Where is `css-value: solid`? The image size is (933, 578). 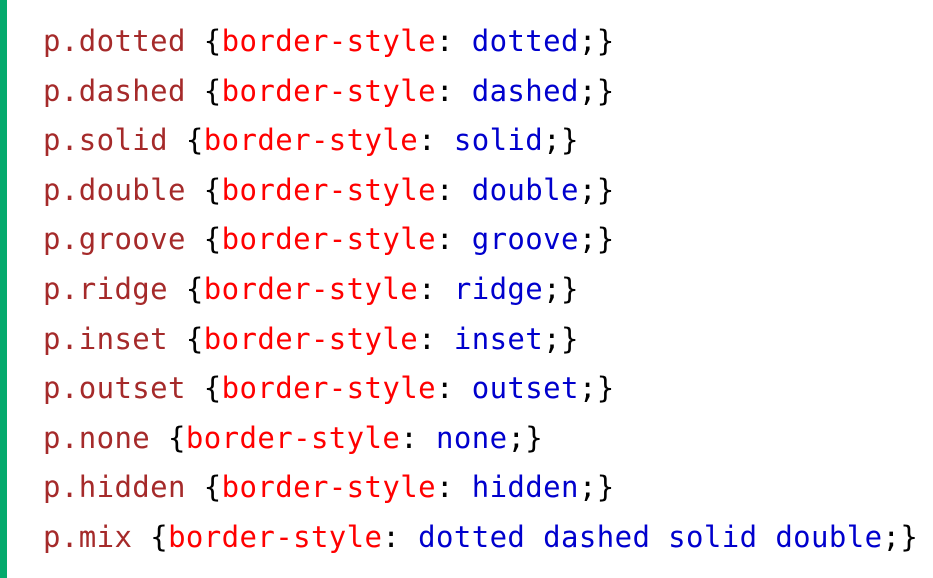 css-value: solid is located at coordinates (498, 140).